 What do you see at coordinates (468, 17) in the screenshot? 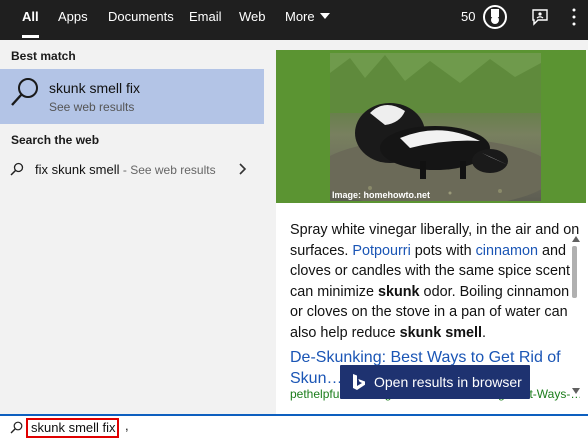
I see `rewards-points: 50` at bounding box center [468, 17].